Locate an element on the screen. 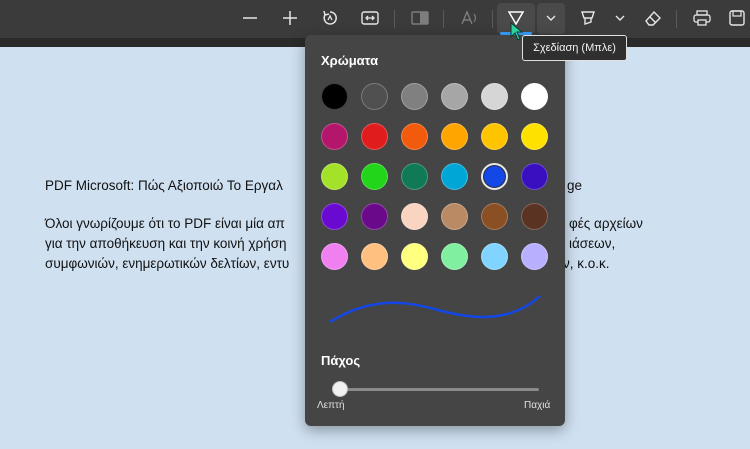 Image resolution: width=750 pixels, height=449 pixels. save-icon is located at coordinates (737, 18).